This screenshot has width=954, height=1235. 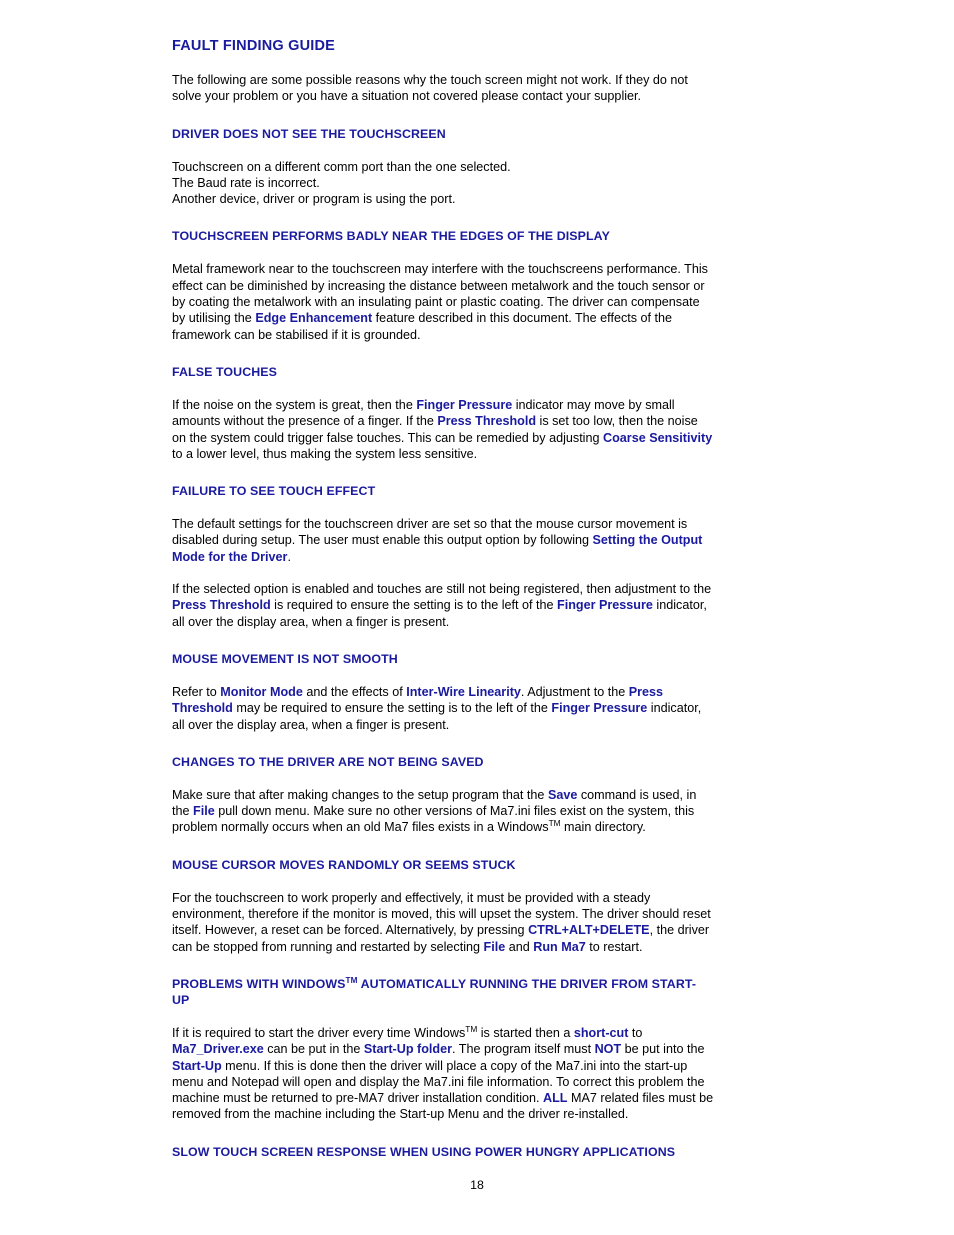 What do you see at coordinates (197, 1065) in the screenshot?
I see `term-start-up: Start-Up` at bounding box center [197, 1065].